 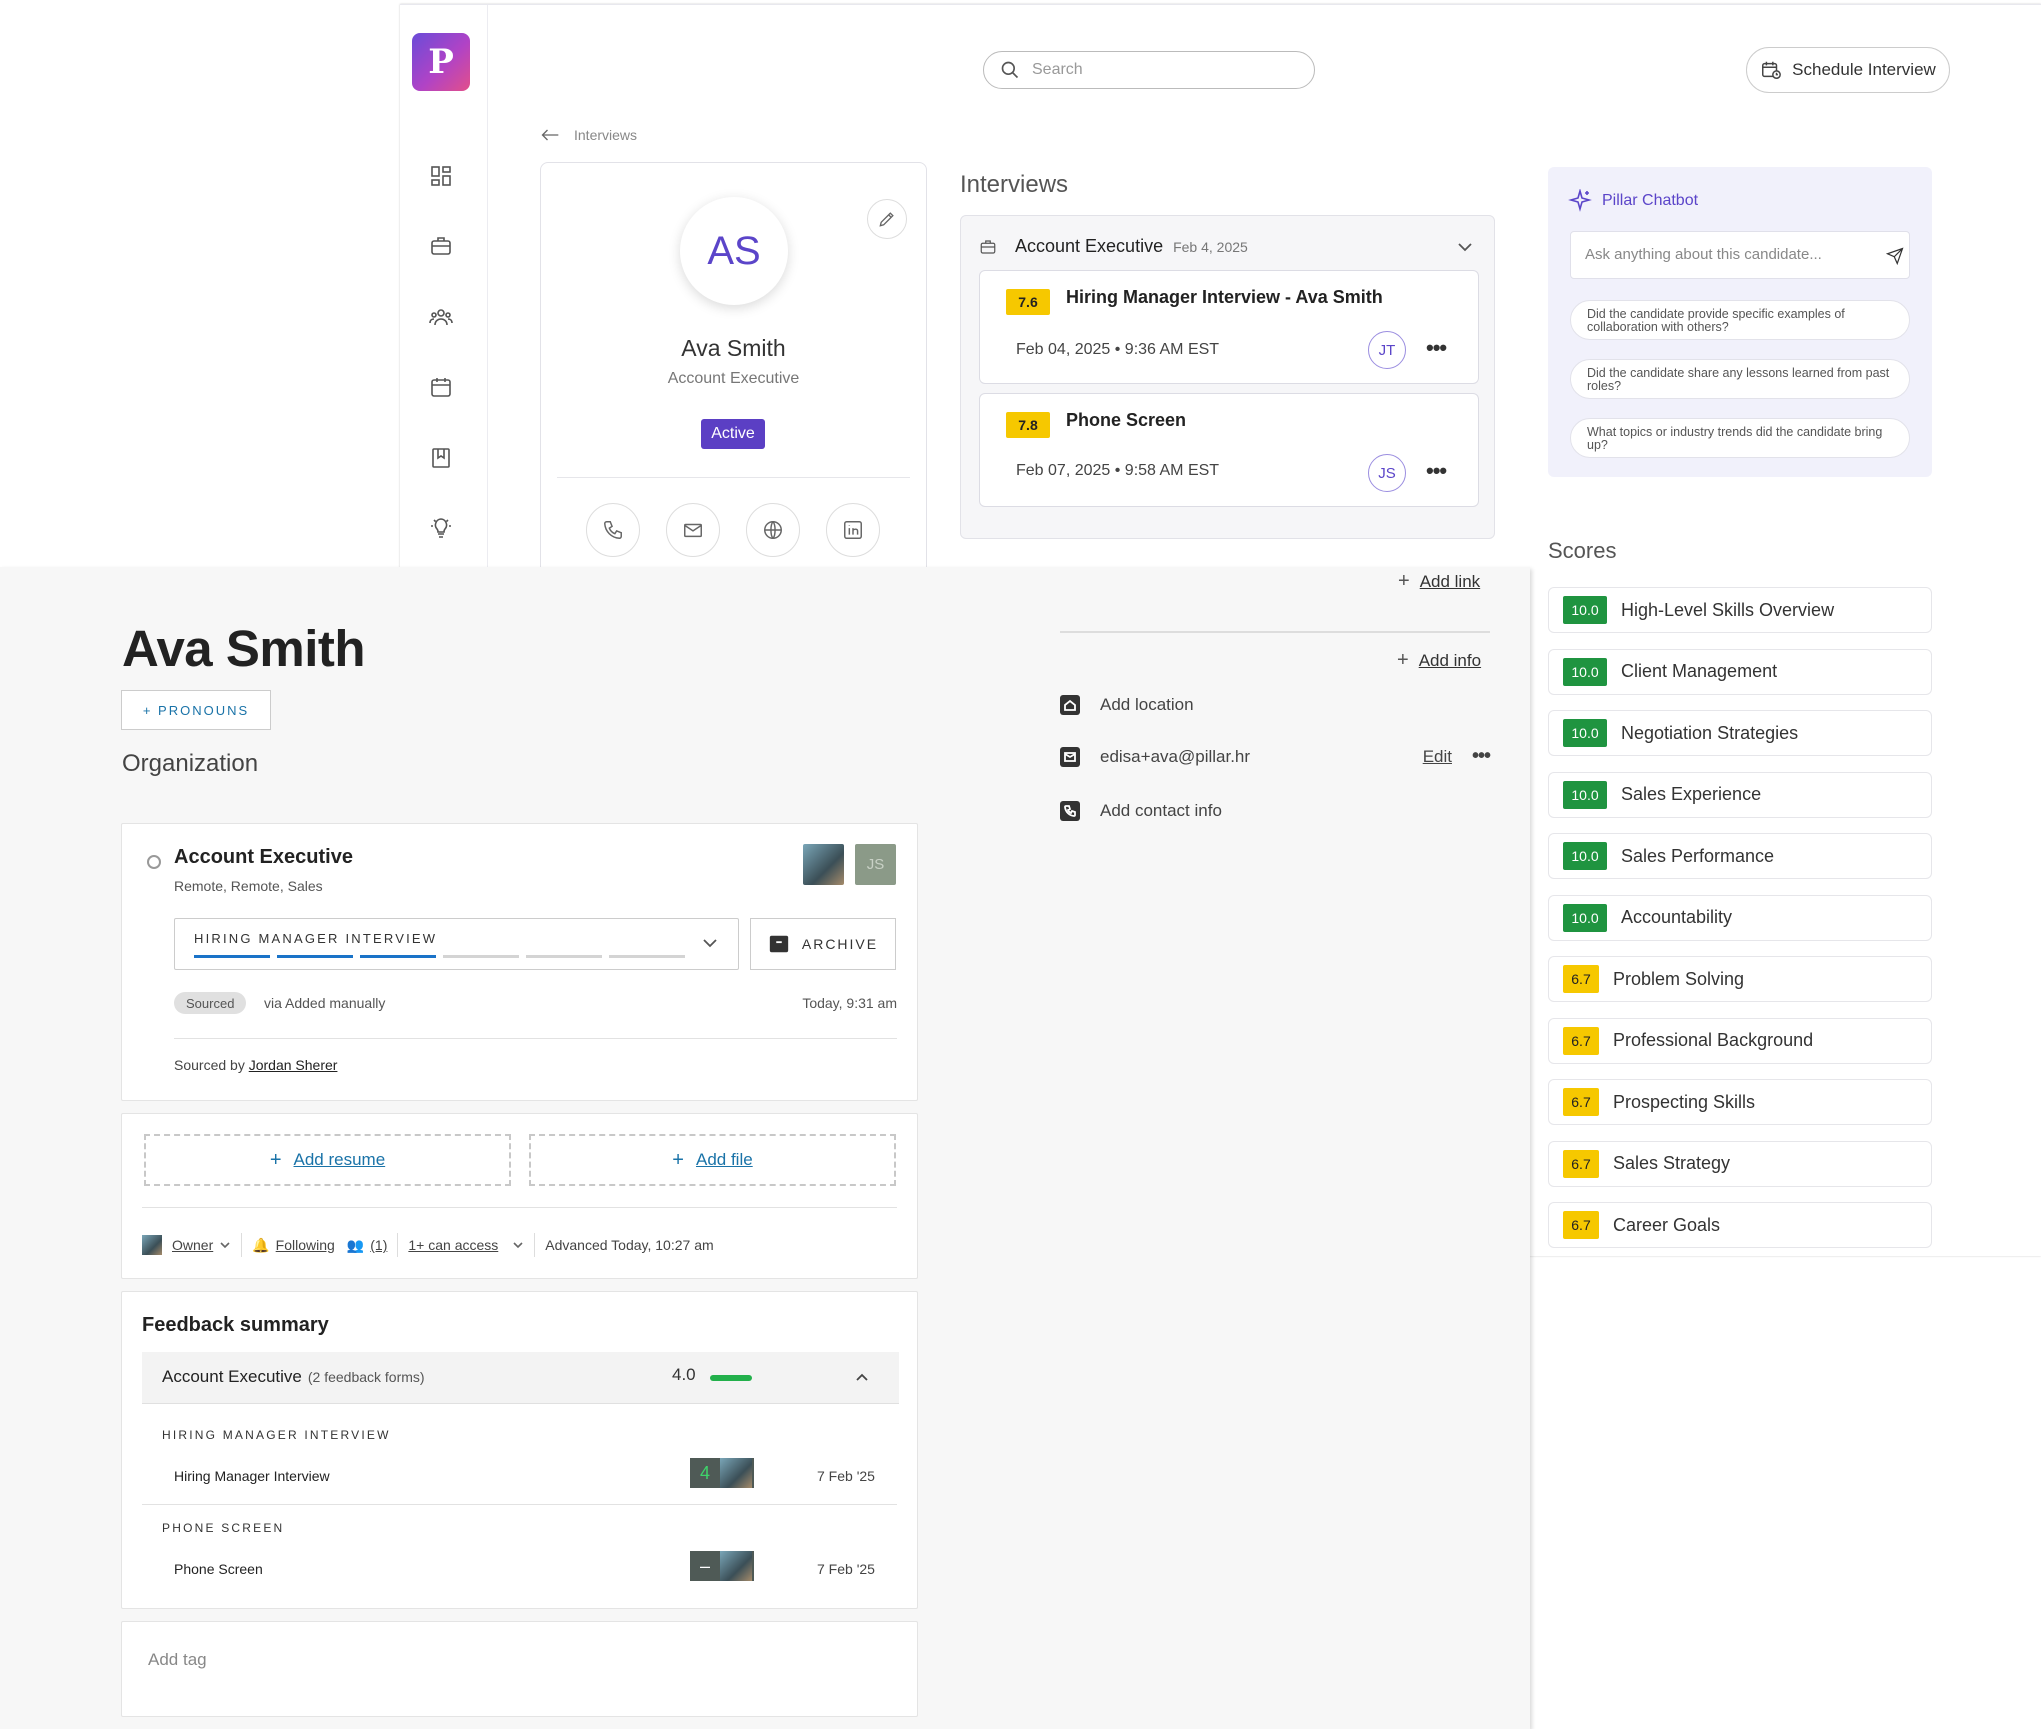 I want to click on score-row: 10.0 Accountability, so click(x=1740, y=917).